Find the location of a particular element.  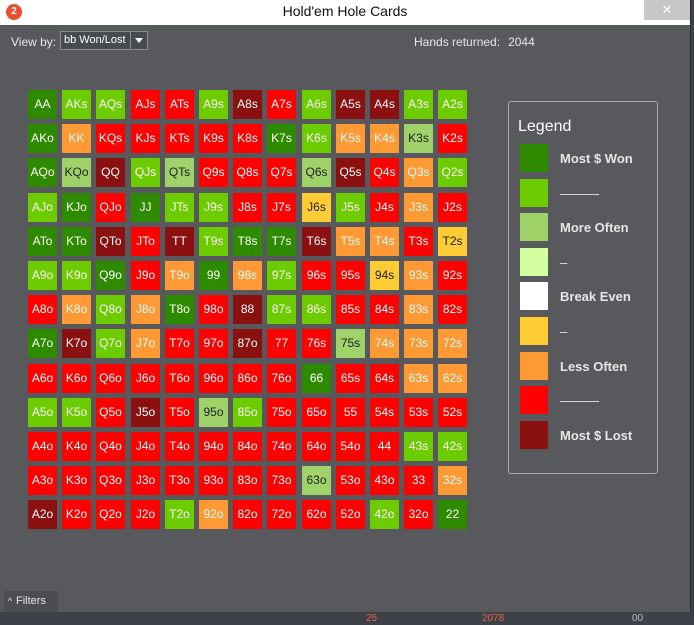

hand-cell-K9o: K9o is located at coordinates (76, 275).